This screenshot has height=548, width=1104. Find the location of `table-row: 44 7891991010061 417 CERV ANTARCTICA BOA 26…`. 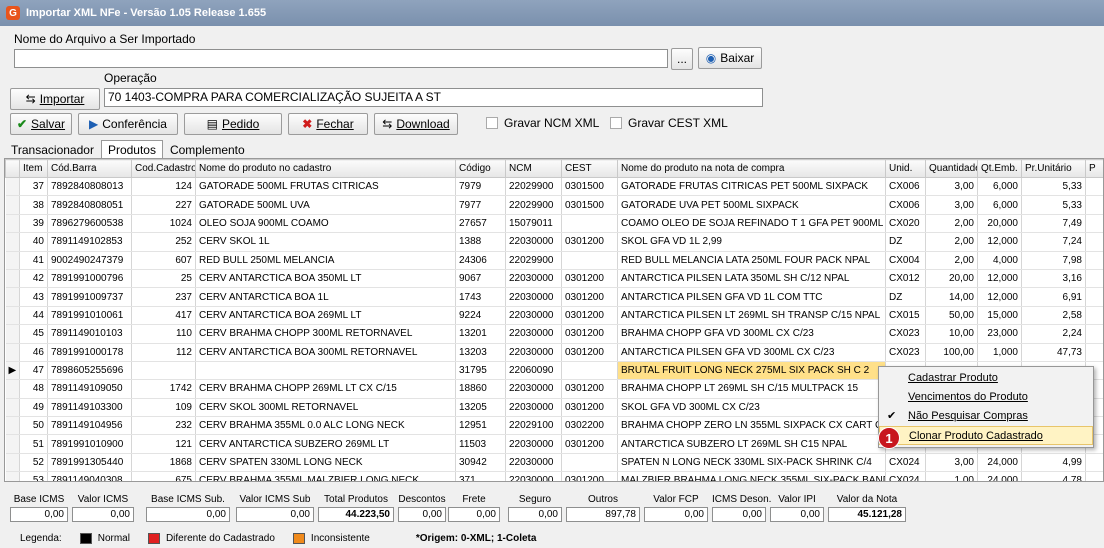

table-row: 44 7891991010061 417 CERV ANTARCTICA BOA 26… is located at coordinates (554, 316).